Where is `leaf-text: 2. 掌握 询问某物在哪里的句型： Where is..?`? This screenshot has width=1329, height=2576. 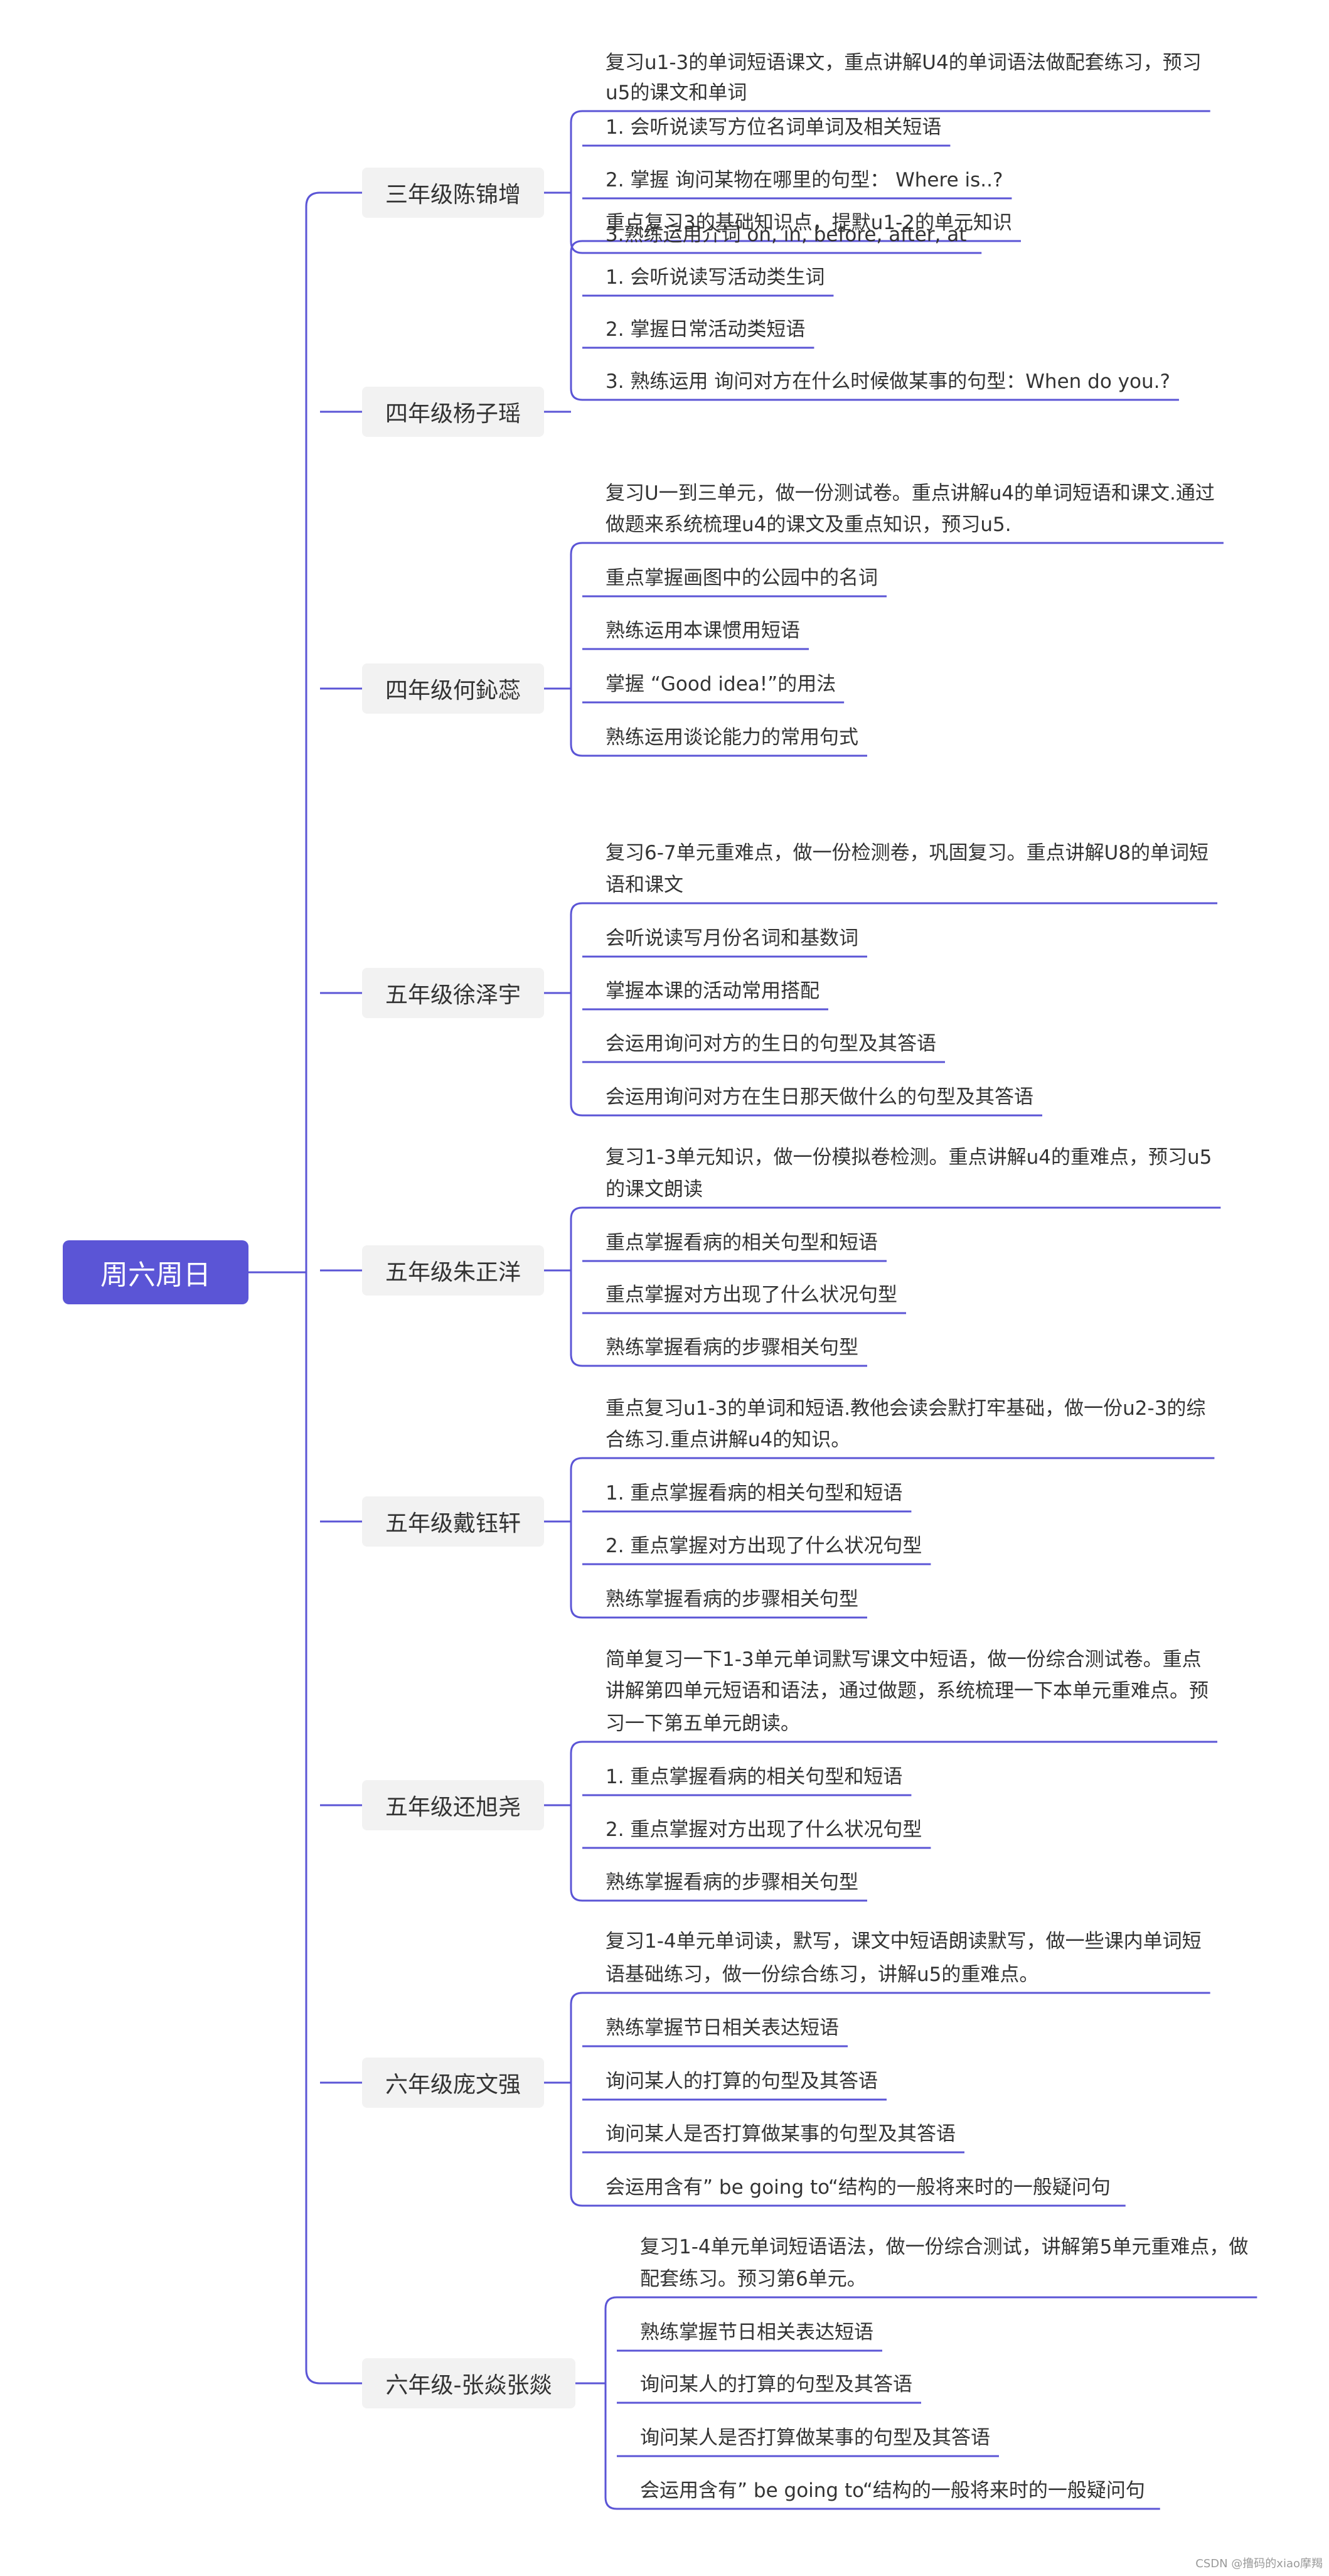
leaf-text: 2. 掌握 询问某物在哪里的句型： Where is..? is located at coordinates (805, 180).